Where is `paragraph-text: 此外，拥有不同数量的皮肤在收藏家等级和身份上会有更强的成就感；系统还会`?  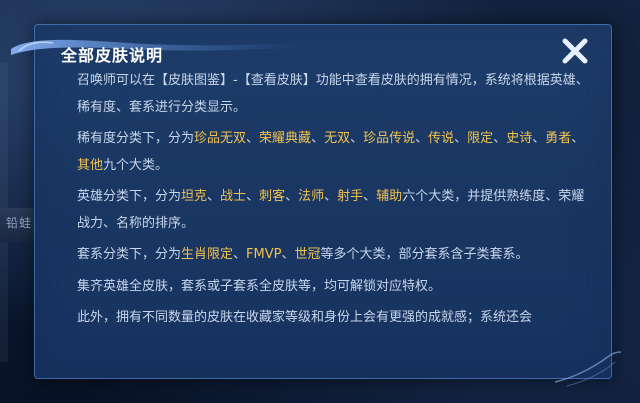 paragraph-text: 此外，拥有不同数量的皮肤在收藏家等级和身份上会有更强的成就感；系统还会 is located at coordinates (305, 317).